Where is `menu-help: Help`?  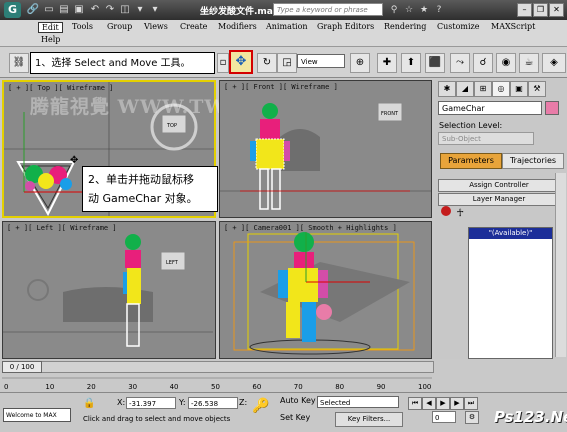 menu-help: Help is located at coordinates (50, 39).